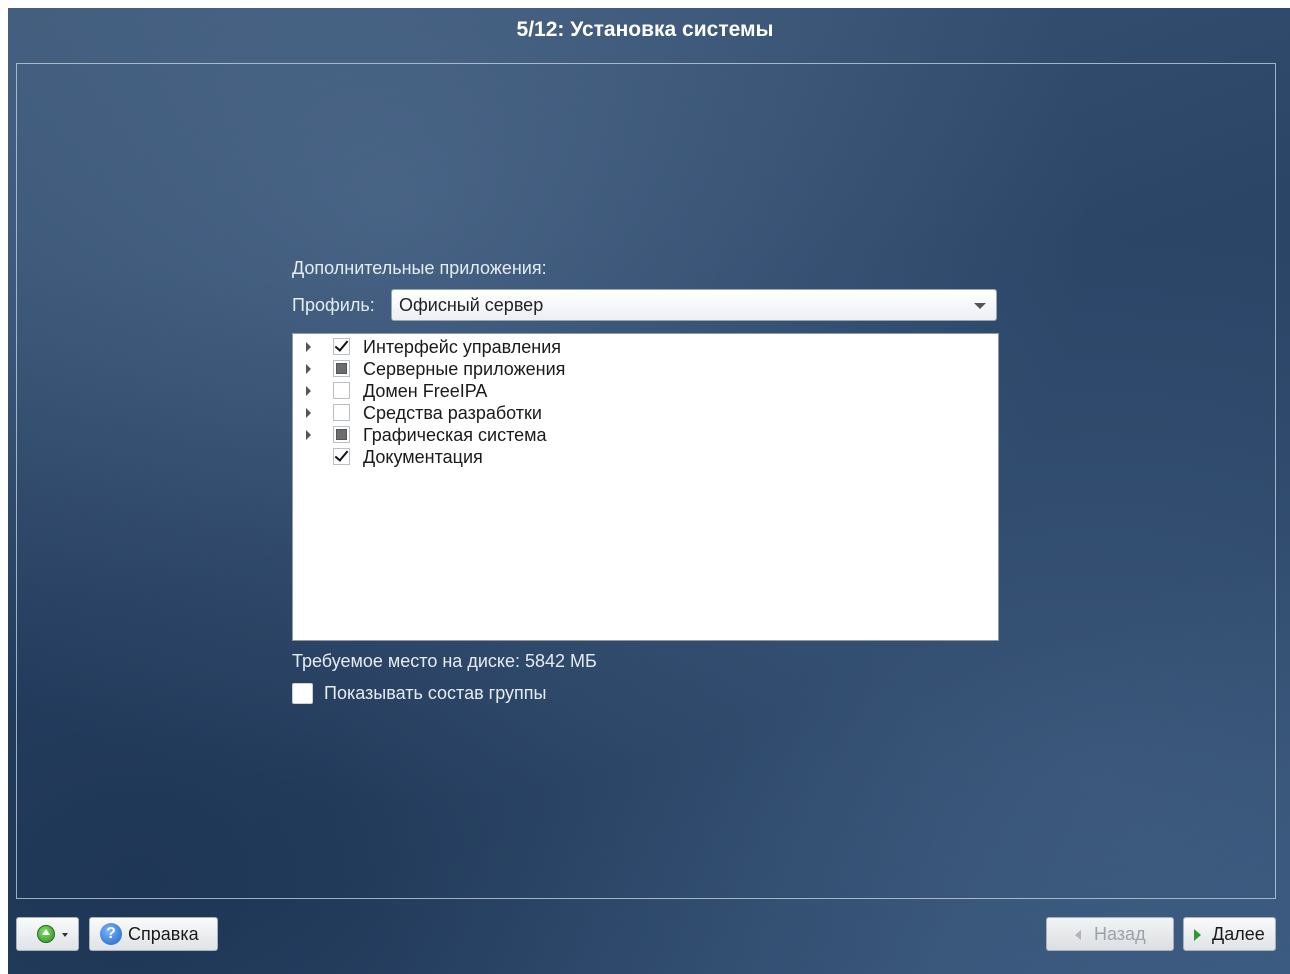 Image resolution: width=1290 pixels, height=974 pixels. I want to click on disk-space-label: Требуемое место на диске: 5842 МБ, so click(444, 661).